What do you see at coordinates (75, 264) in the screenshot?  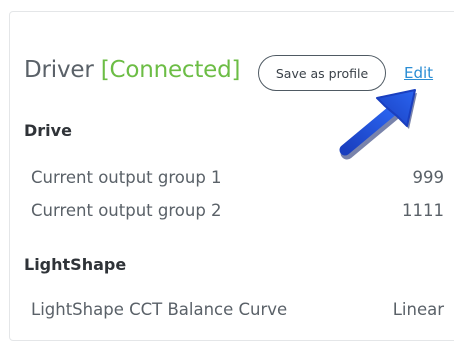 I see `section-title-lightshape: LightShape` at bounding box center [75, 264].